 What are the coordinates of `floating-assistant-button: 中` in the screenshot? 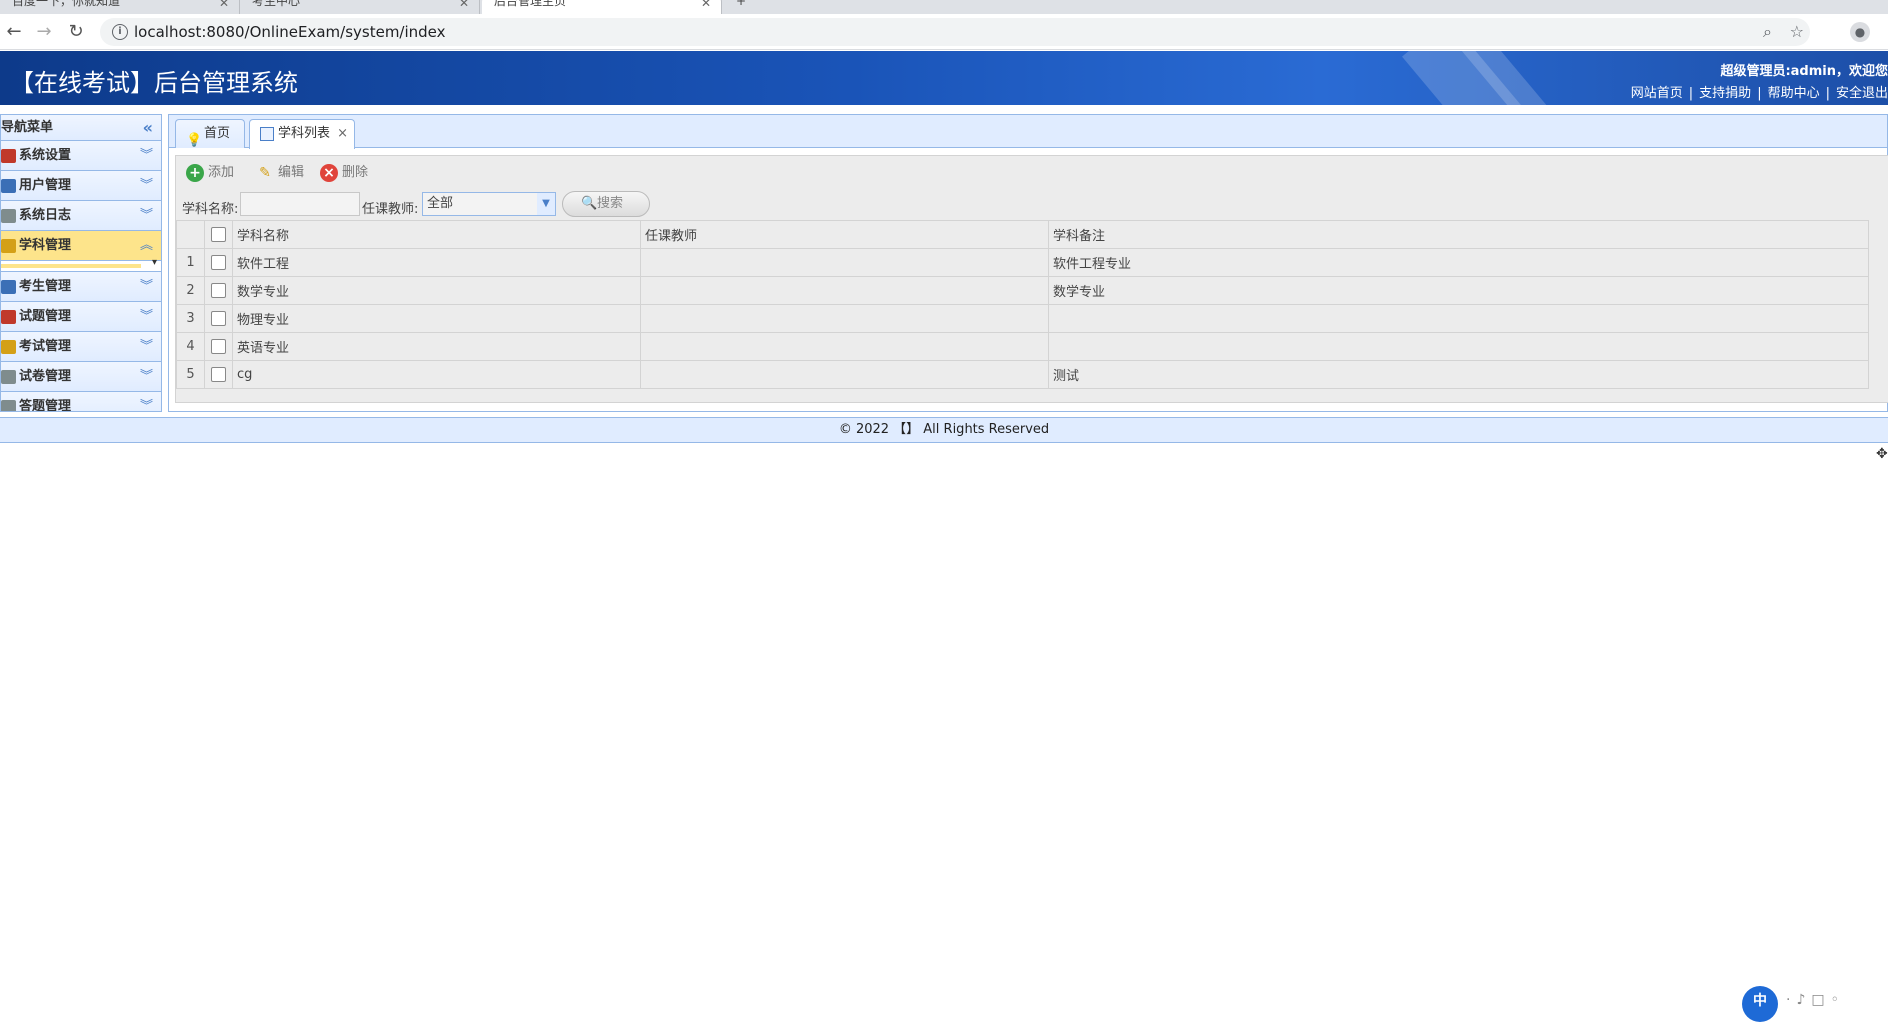 It's located at (1760, 1004).